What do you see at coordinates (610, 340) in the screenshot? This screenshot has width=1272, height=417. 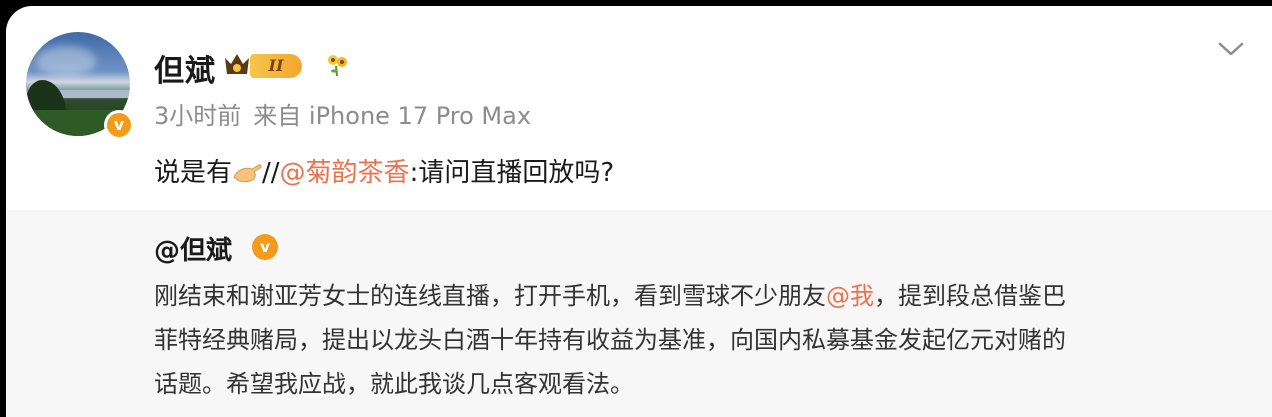 I see `repost-line: 菲特经典赌局，提出以龙头白酒十年持有收益为基准，向国内私募基金发起亿元对赌的` at bounding box center [610, 340].